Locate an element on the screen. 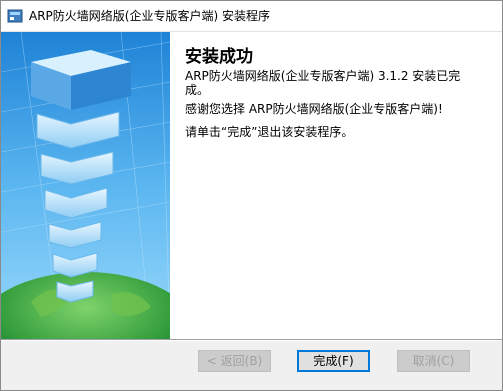 The height and width of the screenshot is (391, 503). footer-divider is located at coordinates (251, 340).